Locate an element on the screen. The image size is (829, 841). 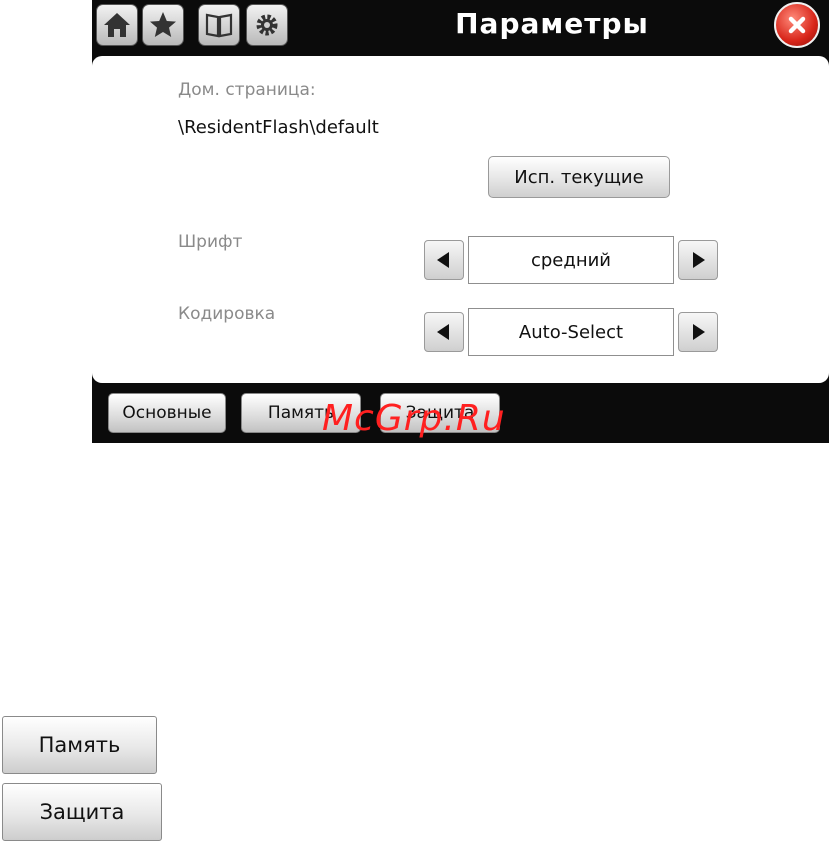
font-label: Шрифт is located at coordinates (210, 242).